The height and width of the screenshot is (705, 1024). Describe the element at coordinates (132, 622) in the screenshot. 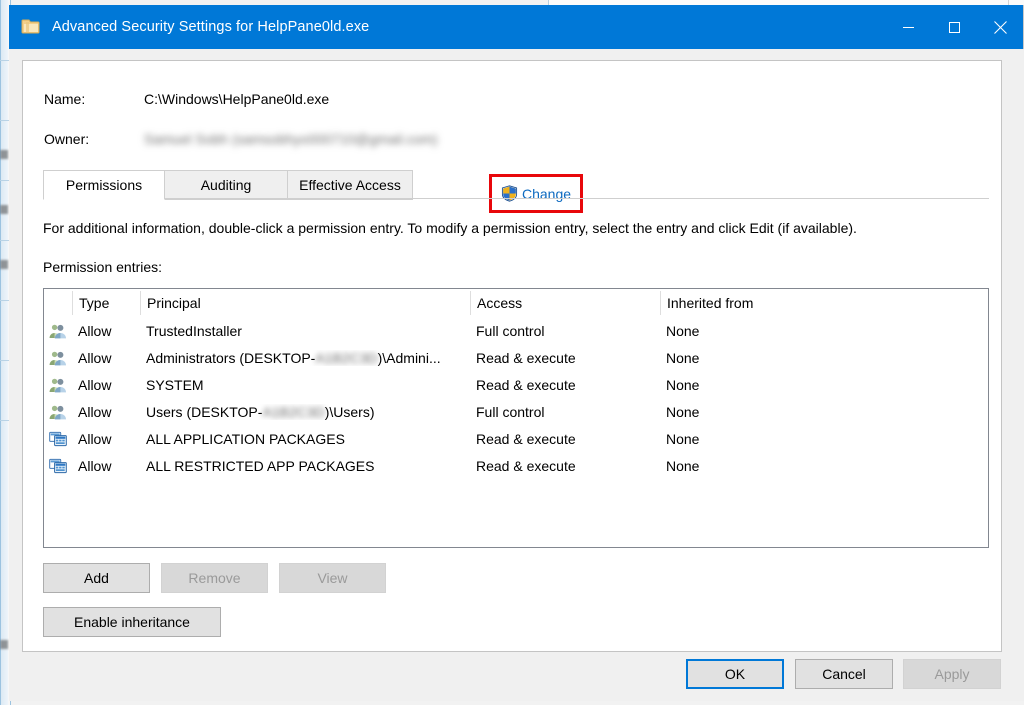

I see `enable-inheritance-button: Enable inheritance` at that location.